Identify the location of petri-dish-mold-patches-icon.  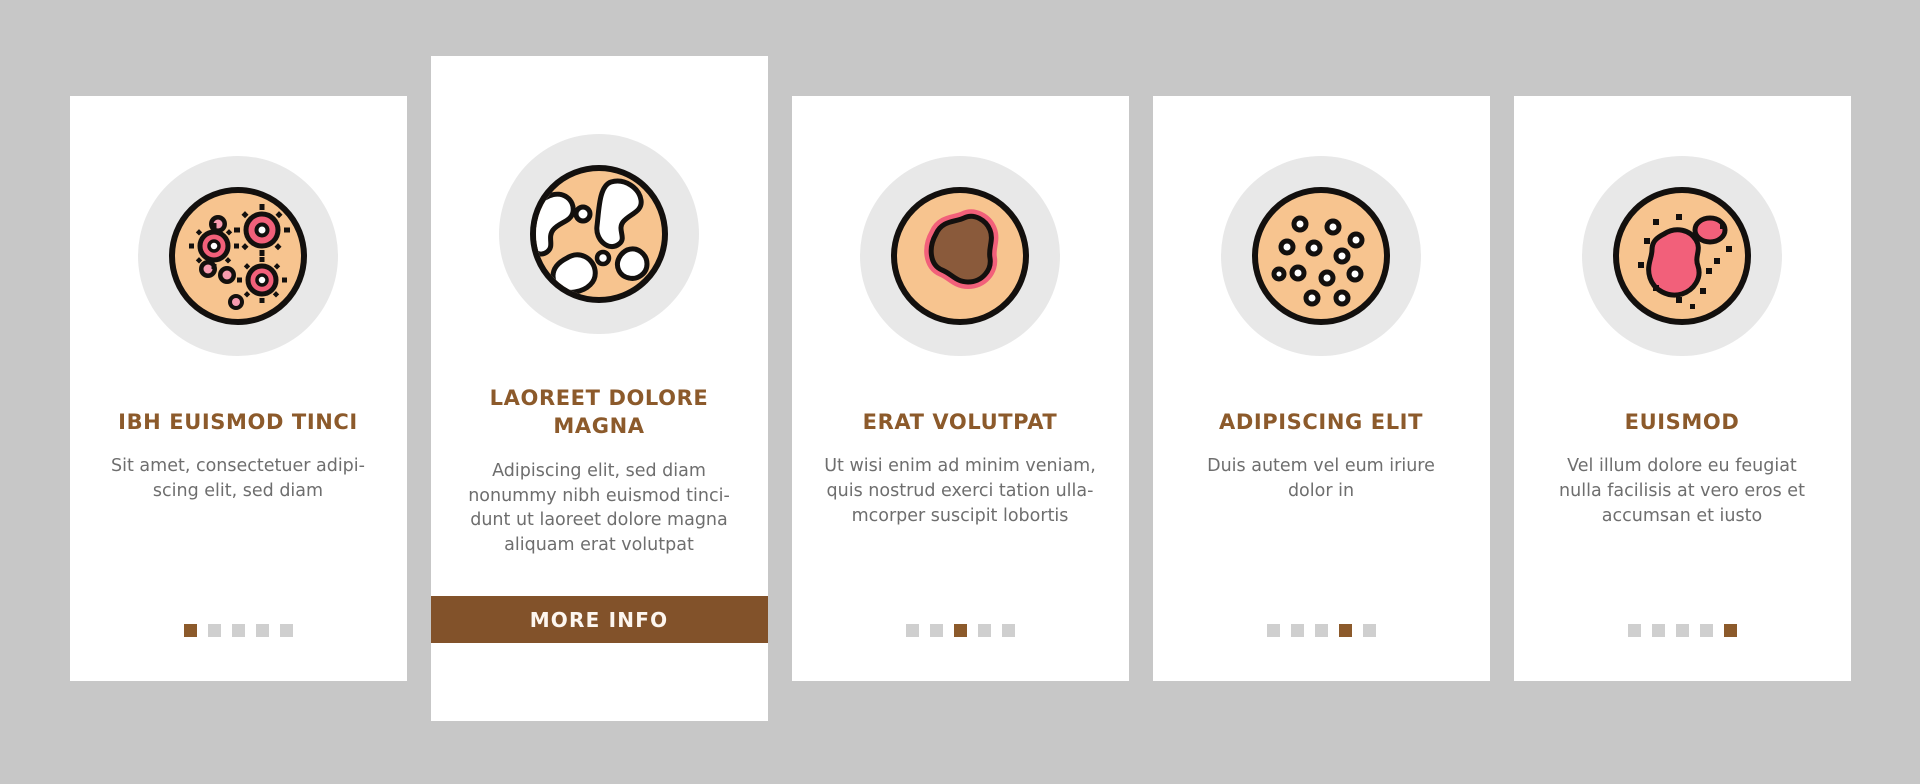
(599, 234).